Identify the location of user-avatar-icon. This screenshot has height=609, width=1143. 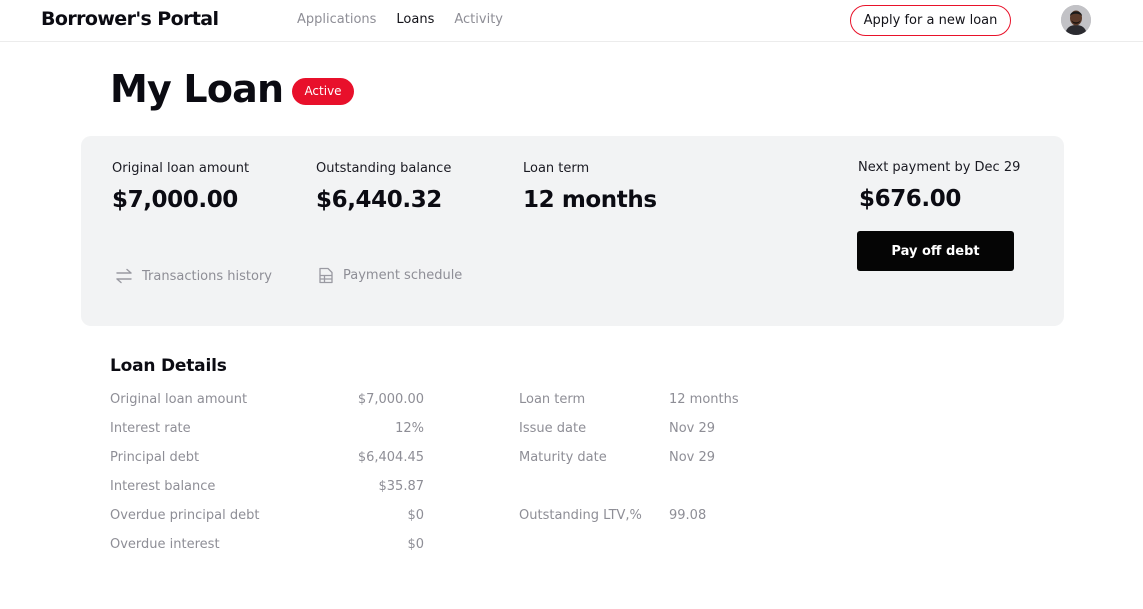
(1076, 20).